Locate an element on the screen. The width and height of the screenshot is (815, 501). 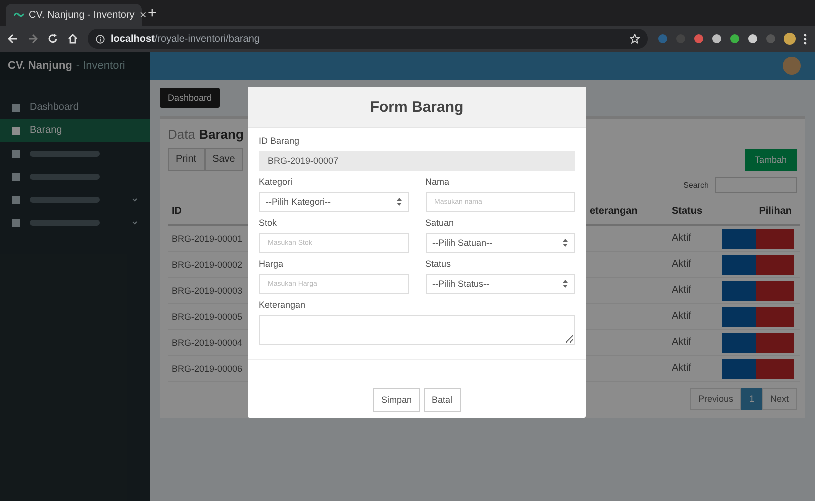
table-cell: BRG-2019-00006 is located at coordinates (207, 369).